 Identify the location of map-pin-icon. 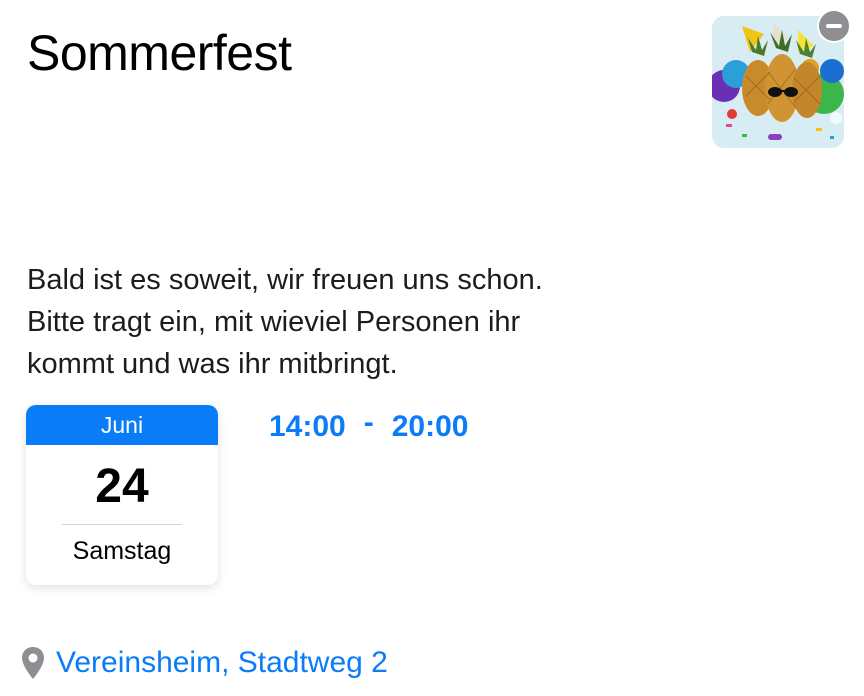
(33, 663).